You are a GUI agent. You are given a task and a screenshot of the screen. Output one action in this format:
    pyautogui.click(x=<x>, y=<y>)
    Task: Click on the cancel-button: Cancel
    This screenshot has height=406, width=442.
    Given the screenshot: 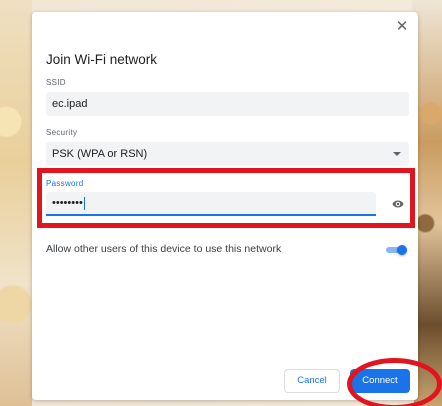 What is the action you would take?
    pyautogui.click(x=312, y=381)
    